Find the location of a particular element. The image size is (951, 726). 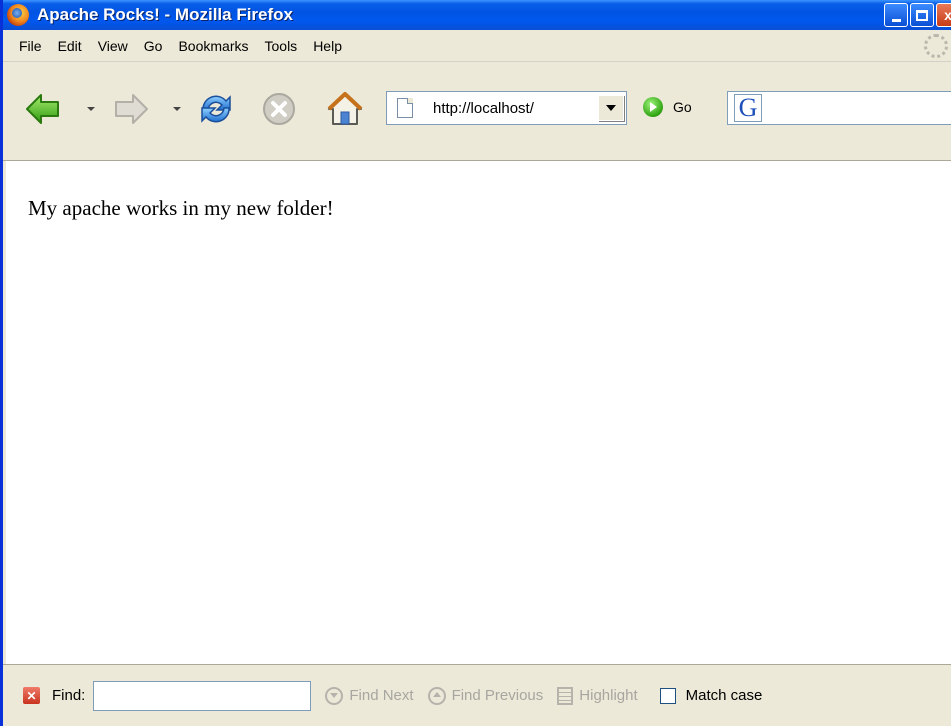

reload-icon is located at coordinates (216, 109).